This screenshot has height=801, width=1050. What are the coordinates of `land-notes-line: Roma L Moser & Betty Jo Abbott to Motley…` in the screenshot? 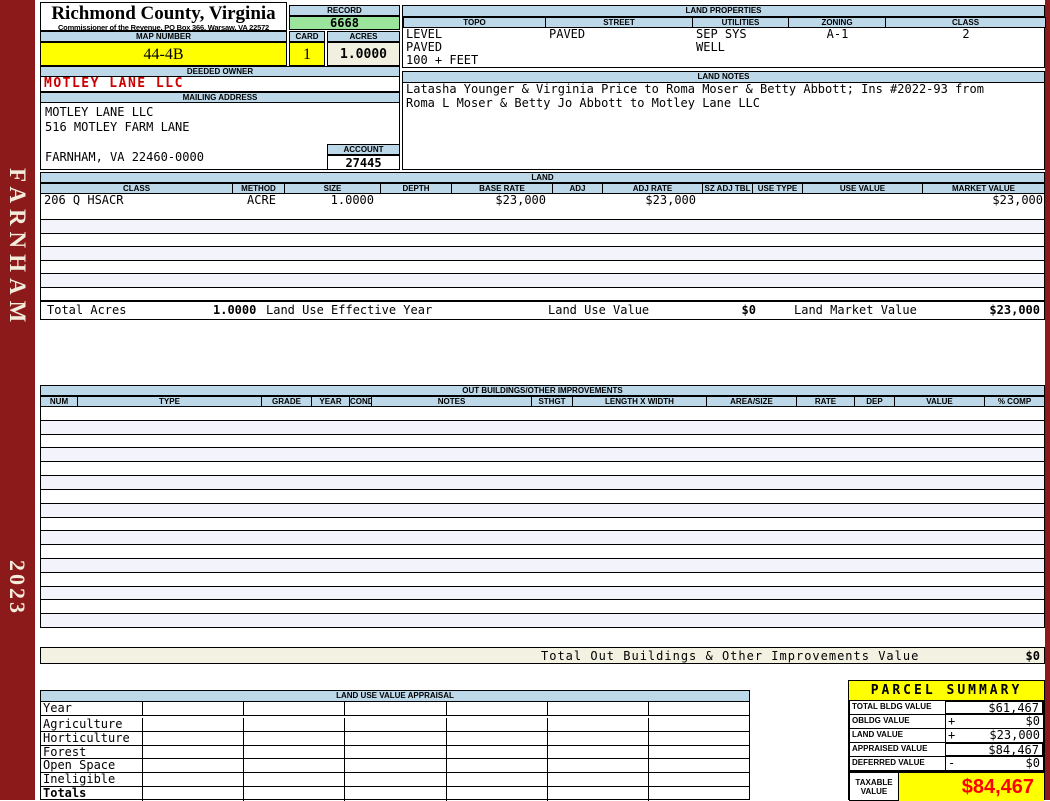 It's located at (583, 102).